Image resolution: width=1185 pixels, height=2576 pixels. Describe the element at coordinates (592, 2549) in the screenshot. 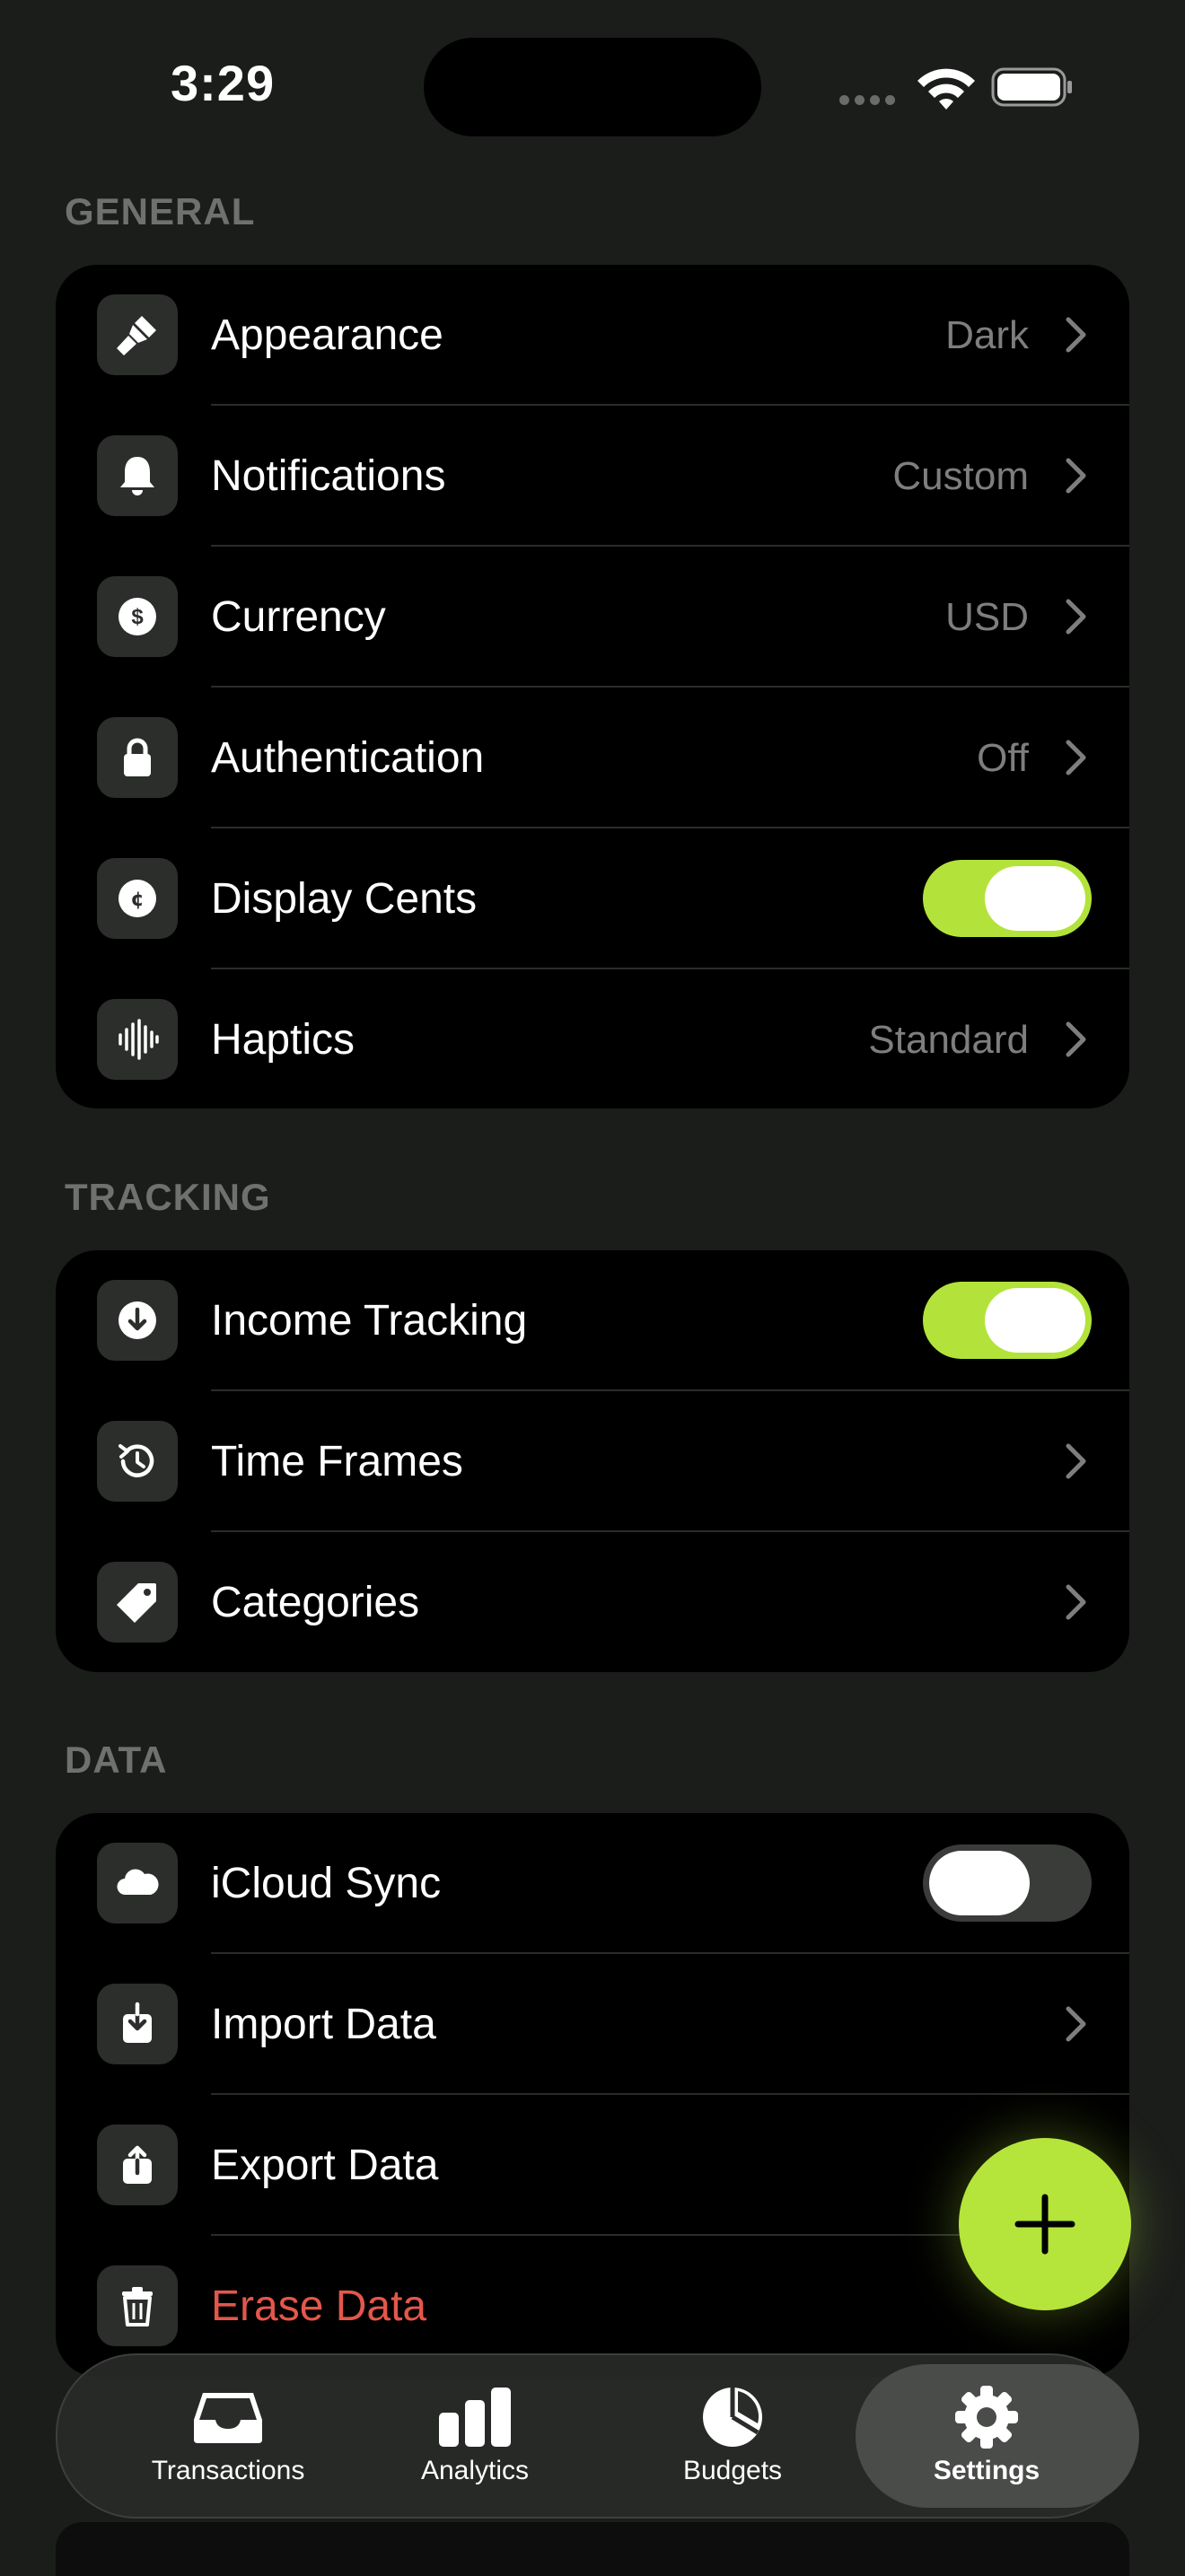

I see `content-behind-tab-bar` at that location.